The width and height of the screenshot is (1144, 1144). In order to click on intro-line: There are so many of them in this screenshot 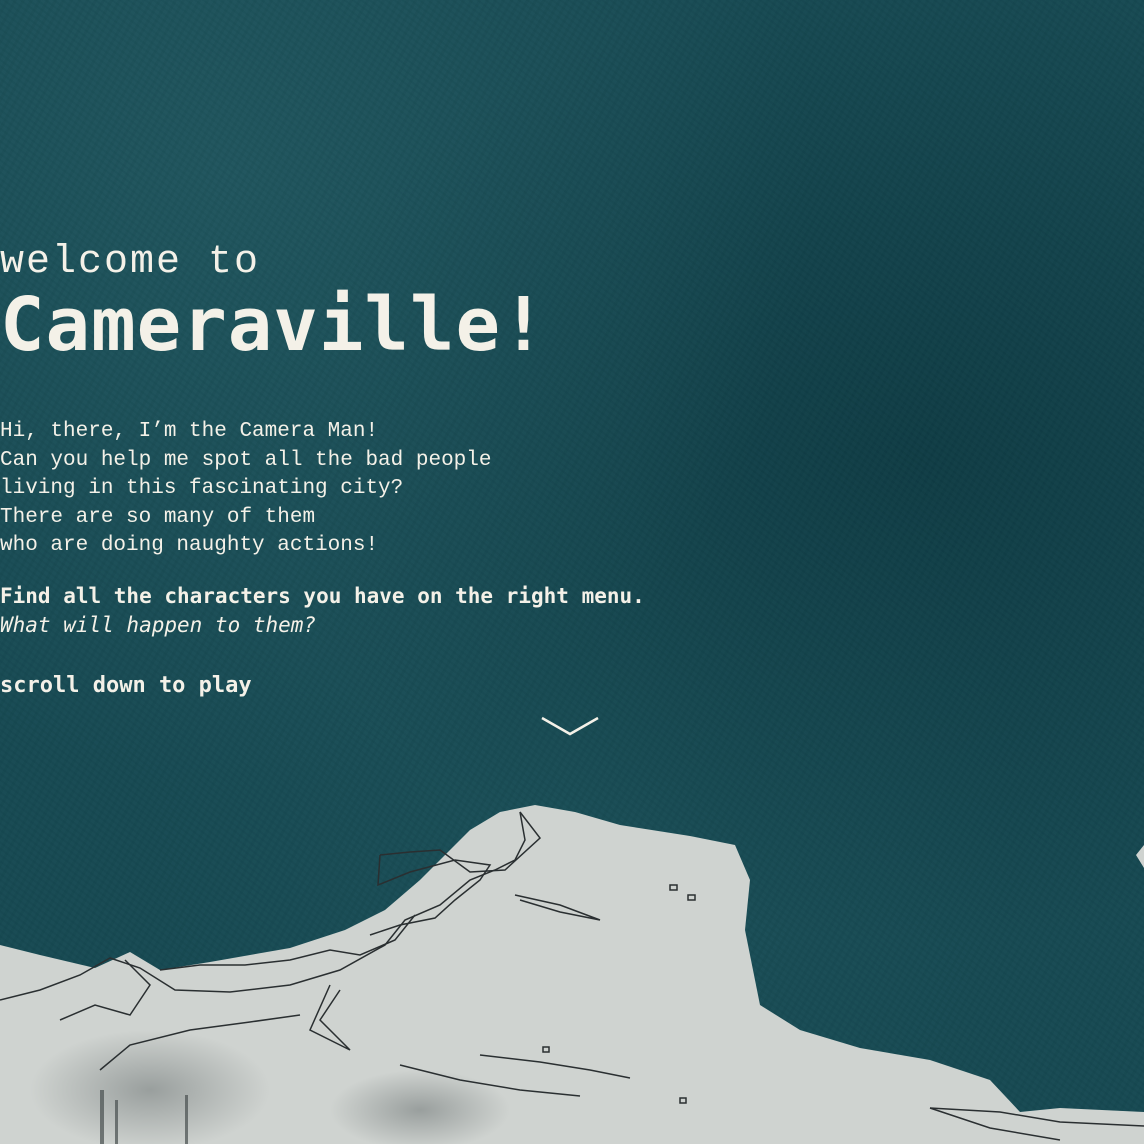, I will do `click(158, 517)`.